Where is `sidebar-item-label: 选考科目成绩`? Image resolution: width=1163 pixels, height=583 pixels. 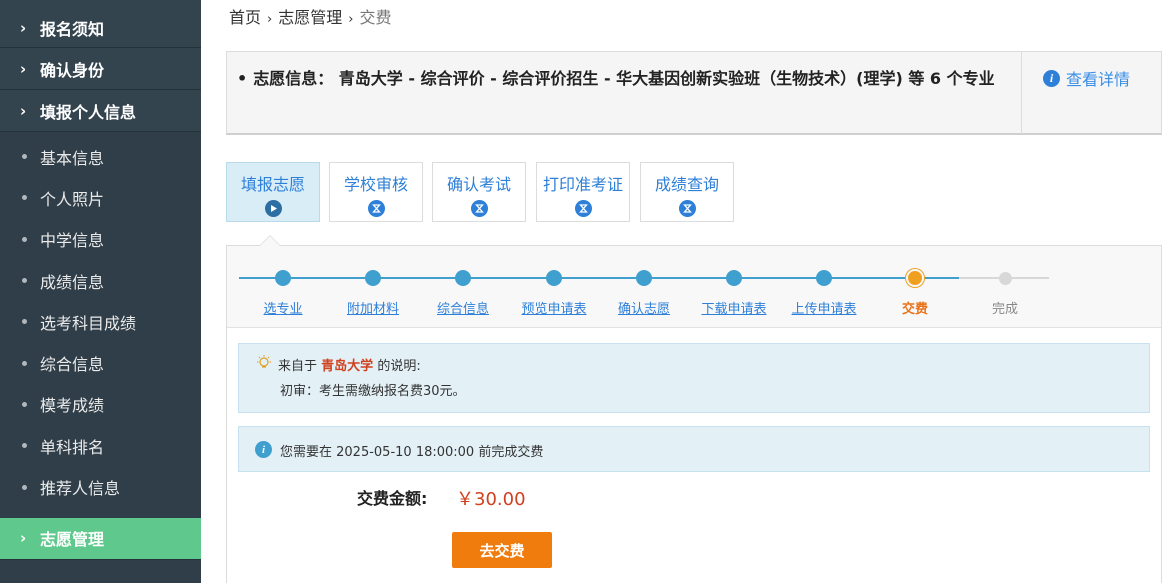
sidebar-item-label: 选考科目成绩 is located at coordinates (88, 323).